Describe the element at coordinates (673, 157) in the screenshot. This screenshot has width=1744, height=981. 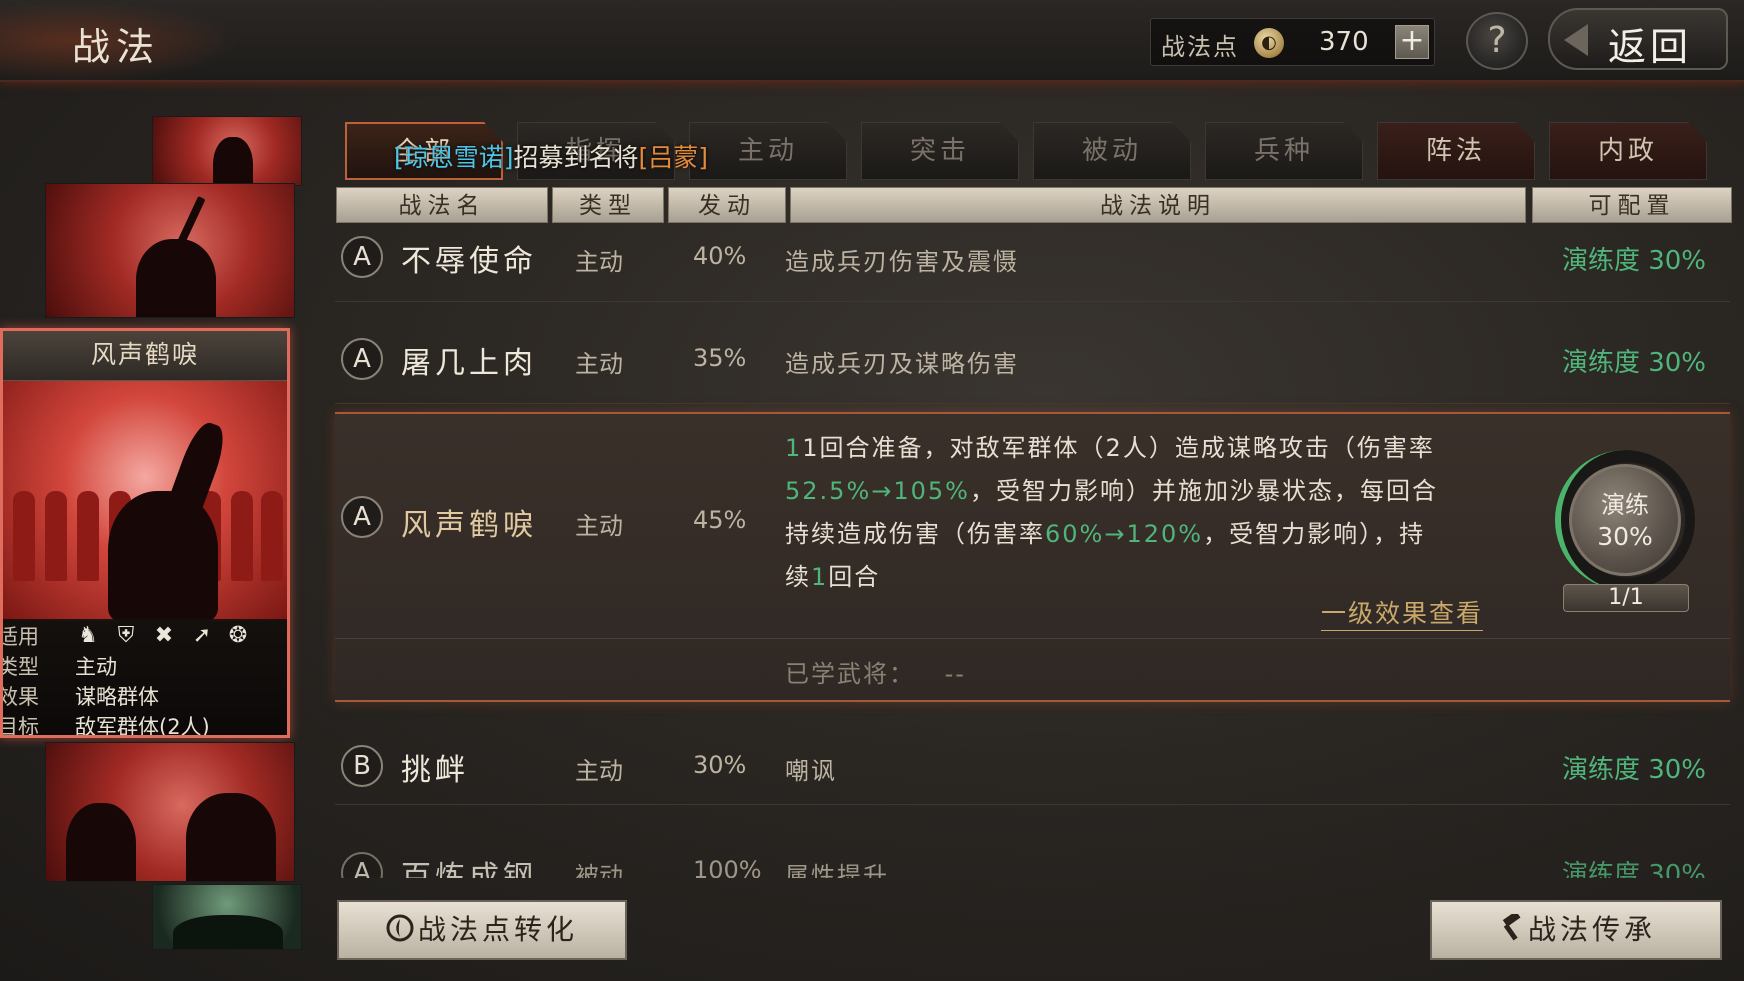
I see `notice-general-name: [吕蒙]` at that location.